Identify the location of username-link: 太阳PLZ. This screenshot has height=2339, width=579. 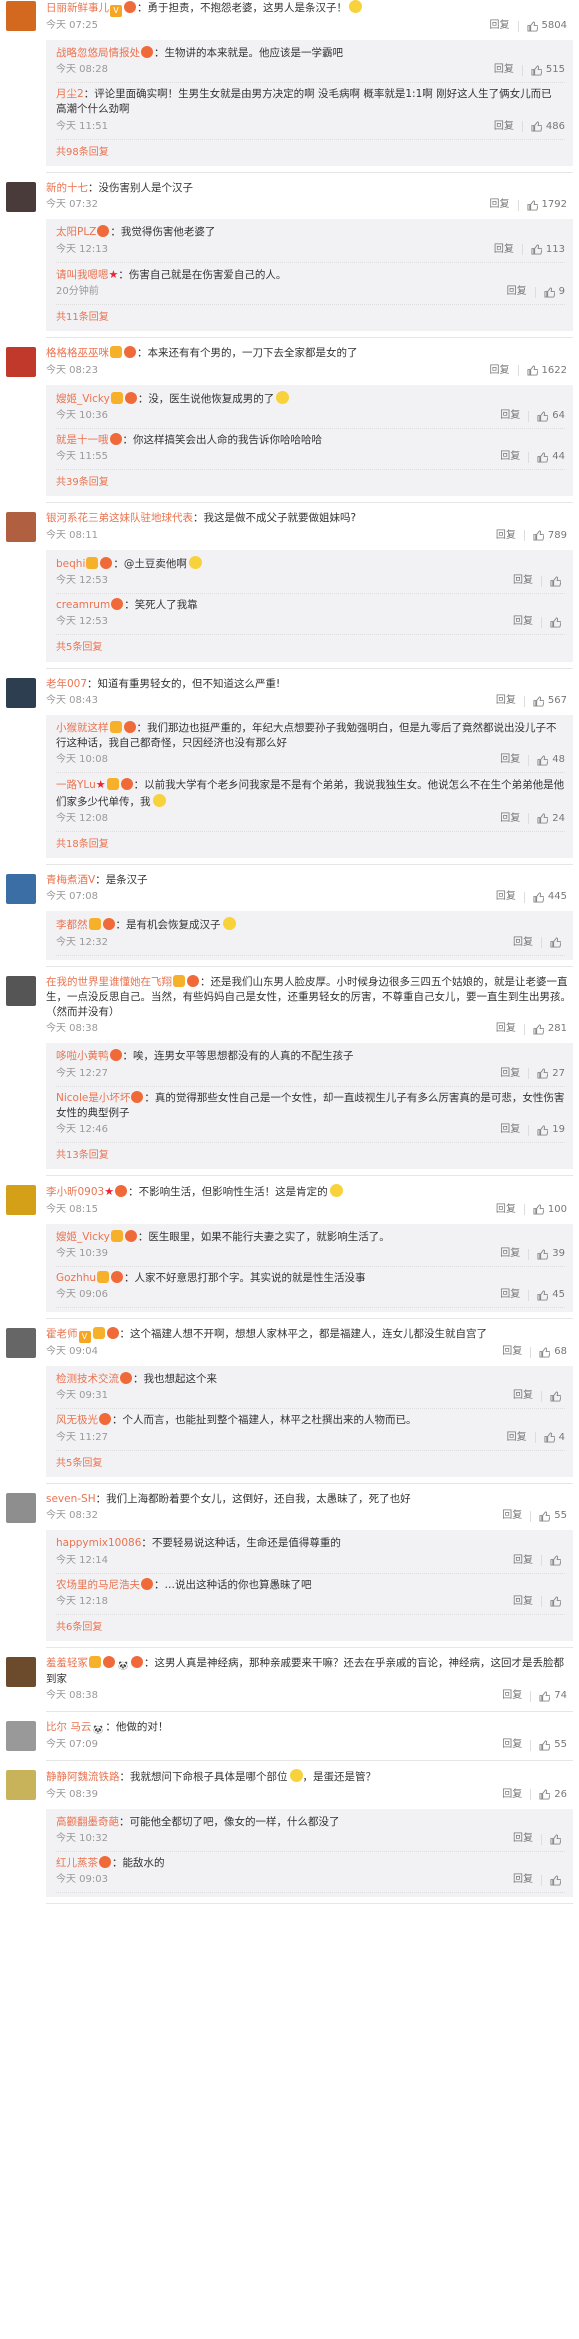
(76, 232).